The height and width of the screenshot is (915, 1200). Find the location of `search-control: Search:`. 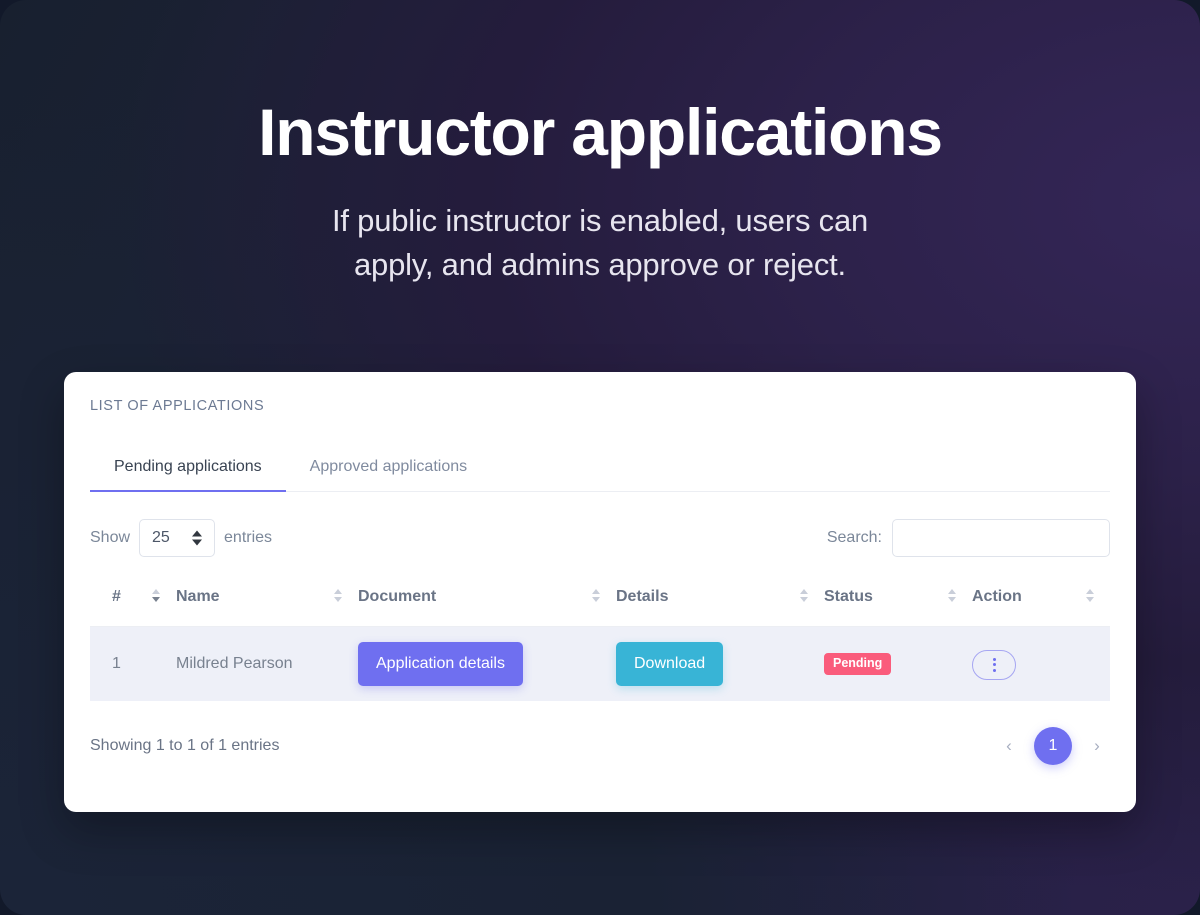

search-control: Search: is located at coordinates (968, 538).